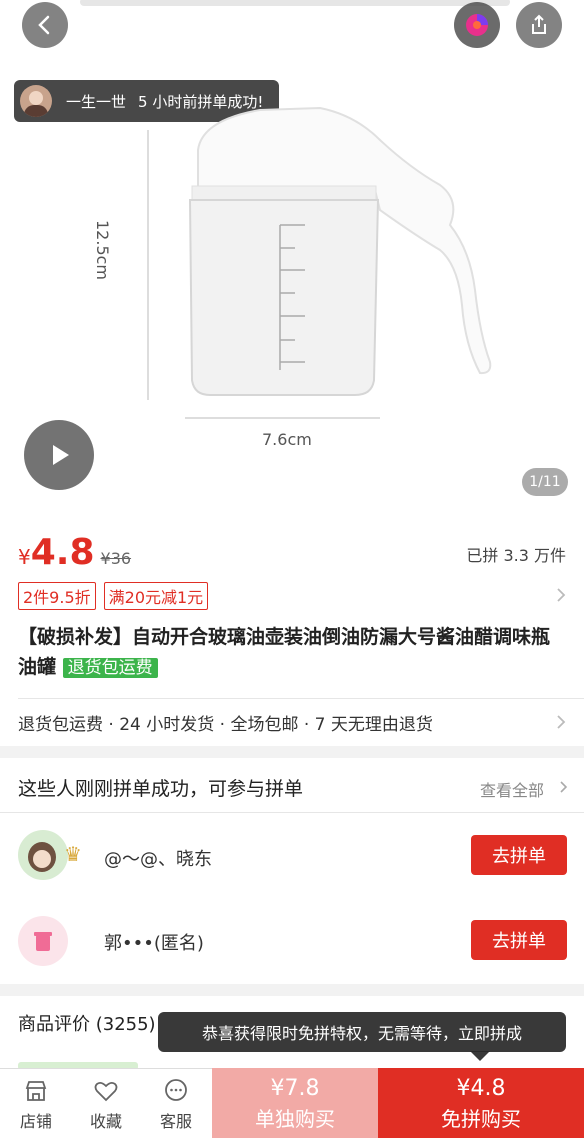 This screenshot has width=584, height=1139. Describe the element at coordinates (176, 1105) in the screenshot. I see `customer-service-button: 客服` at that location.